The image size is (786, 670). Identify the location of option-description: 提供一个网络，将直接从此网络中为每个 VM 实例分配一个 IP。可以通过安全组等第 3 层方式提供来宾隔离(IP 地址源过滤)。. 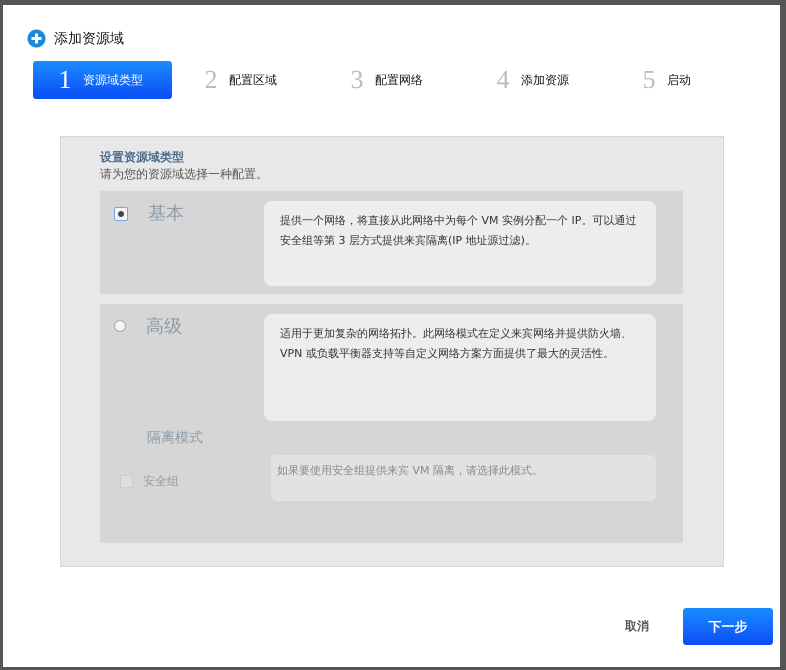
(460, 243).